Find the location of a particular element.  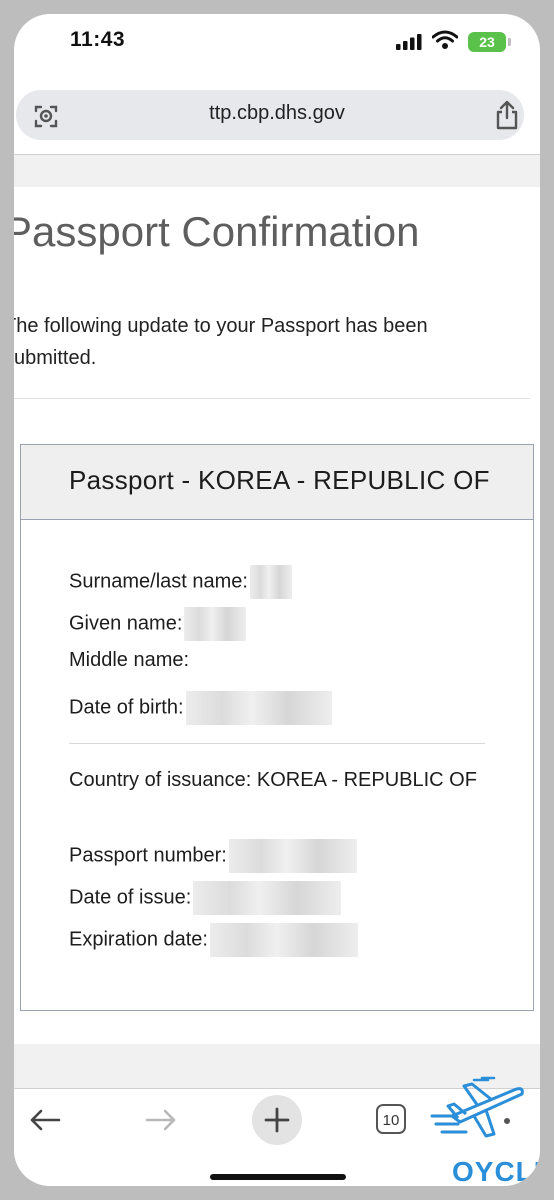

country-label: Country of issuance: is located at coordinates (160, 780).